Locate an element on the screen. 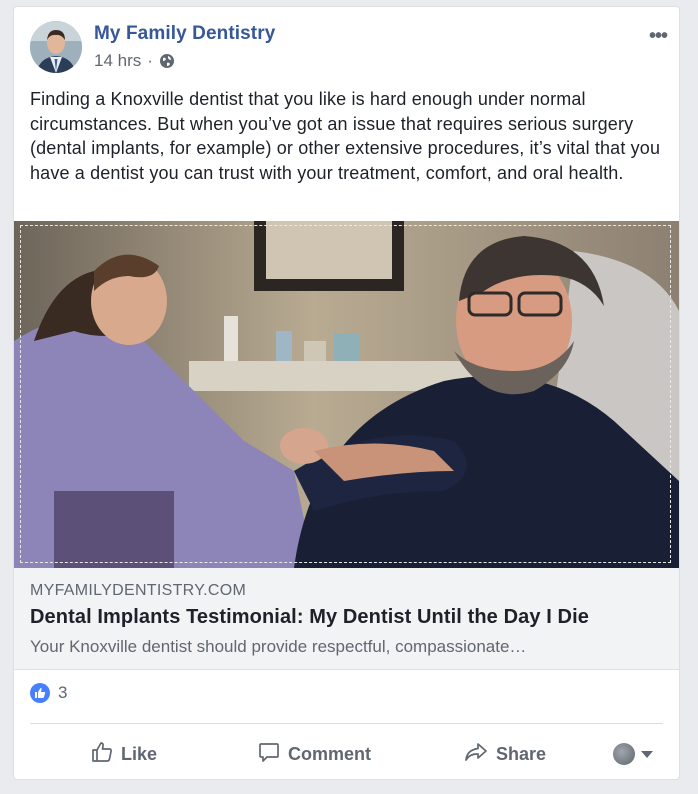 The height and width of the screenshot is (794, 698). like-button: Like is located at coordinates (124, 754).